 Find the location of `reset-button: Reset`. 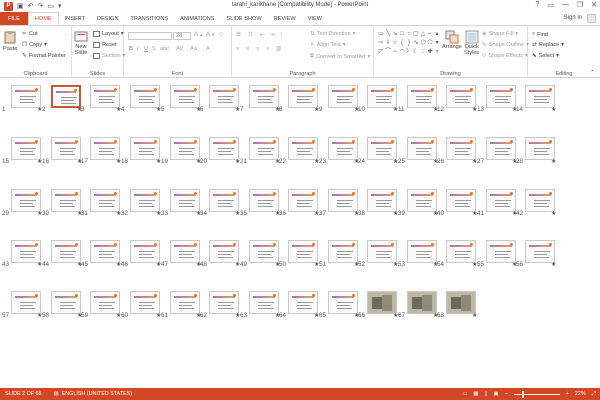

reset-button: Reset is located at coordinates (105, 45).